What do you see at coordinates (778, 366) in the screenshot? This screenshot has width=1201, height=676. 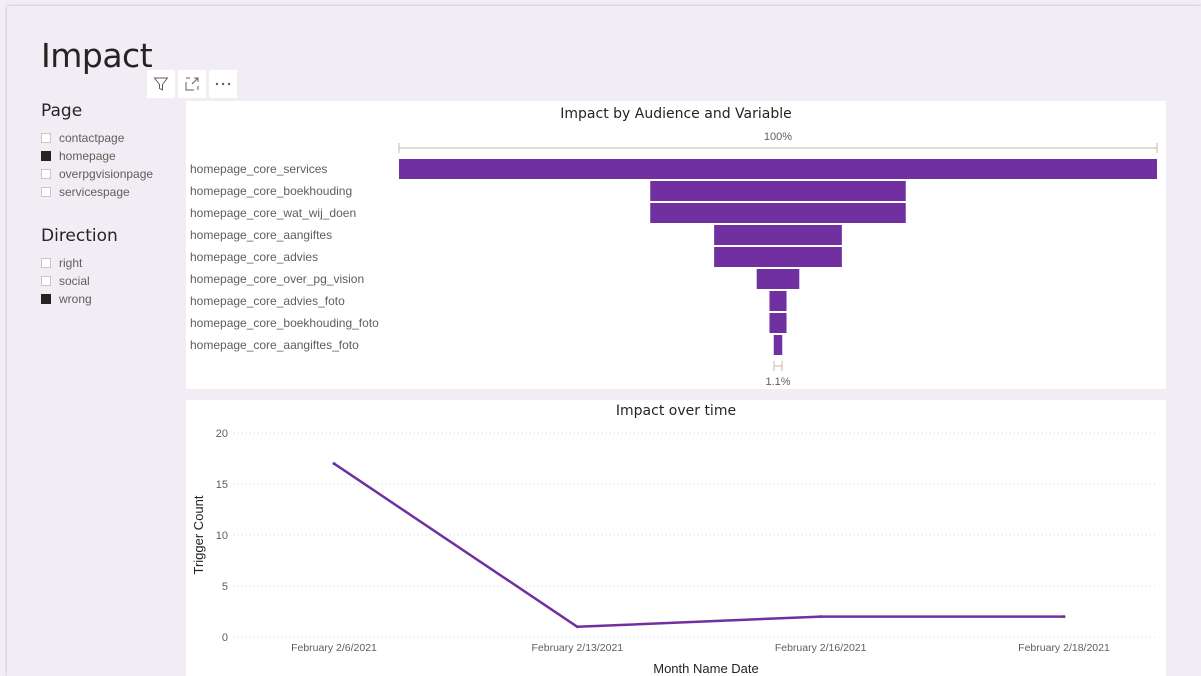 I see `funnel-bottom-marker` at bounding box center [778, 366].